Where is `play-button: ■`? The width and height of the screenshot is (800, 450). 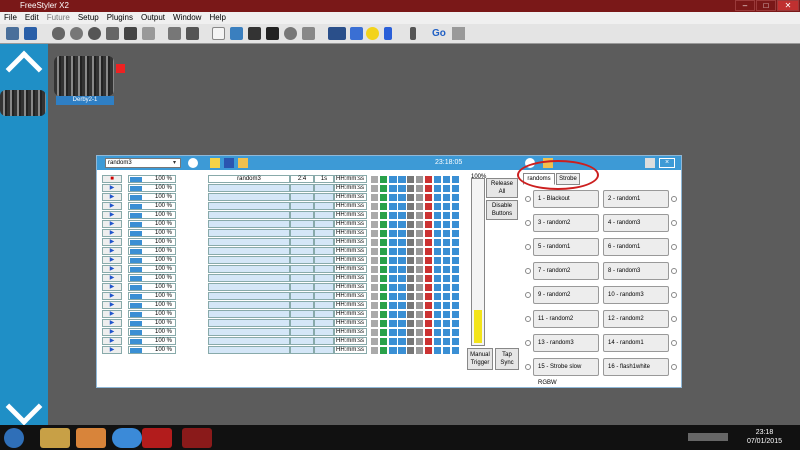
play-button: ■ is located at coordinates (112, 179).